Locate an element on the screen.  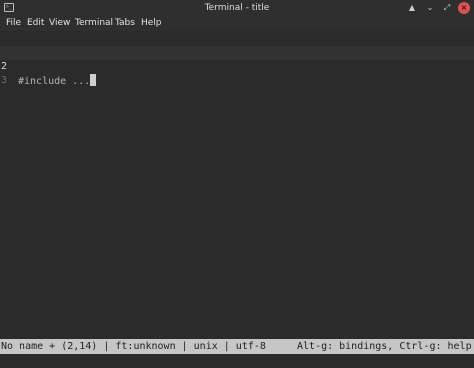
menu-file: File is located at coordinates (13, 23).